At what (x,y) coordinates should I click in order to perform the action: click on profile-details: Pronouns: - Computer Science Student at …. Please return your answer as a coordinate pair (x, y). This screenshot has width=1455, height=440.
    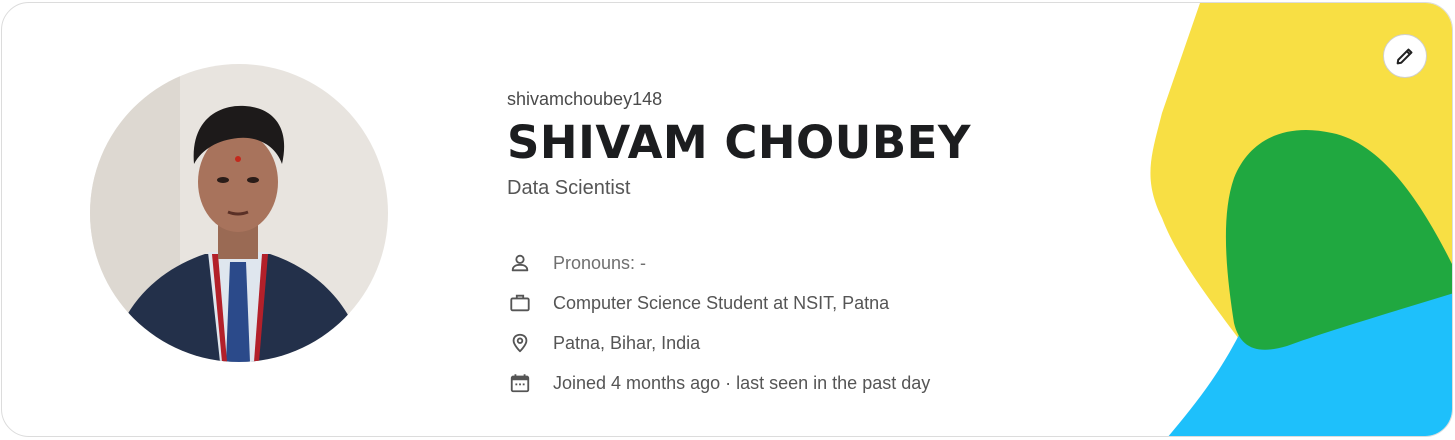
    Looking at the image, I should click on (718, 323).